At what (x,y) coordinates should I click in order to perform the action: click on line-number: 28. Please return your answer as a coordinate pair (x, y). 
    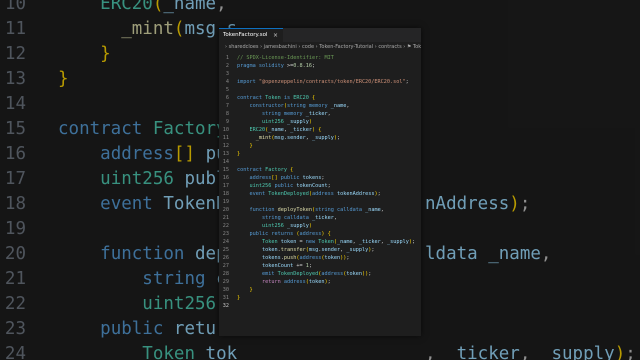
    Looking at the image, I should click on (225, 274).